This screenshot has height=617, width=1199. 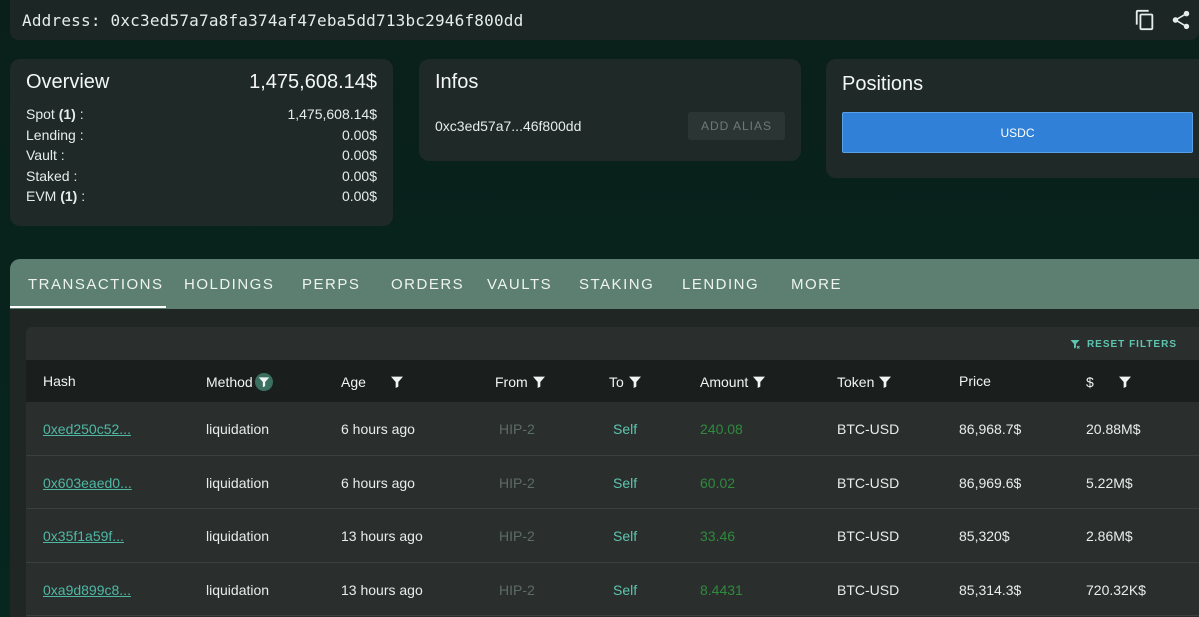 What do you see at coordinates (373, 382) in the screenshot?
I see `column-age: Age` at bounding box center [373, 382].